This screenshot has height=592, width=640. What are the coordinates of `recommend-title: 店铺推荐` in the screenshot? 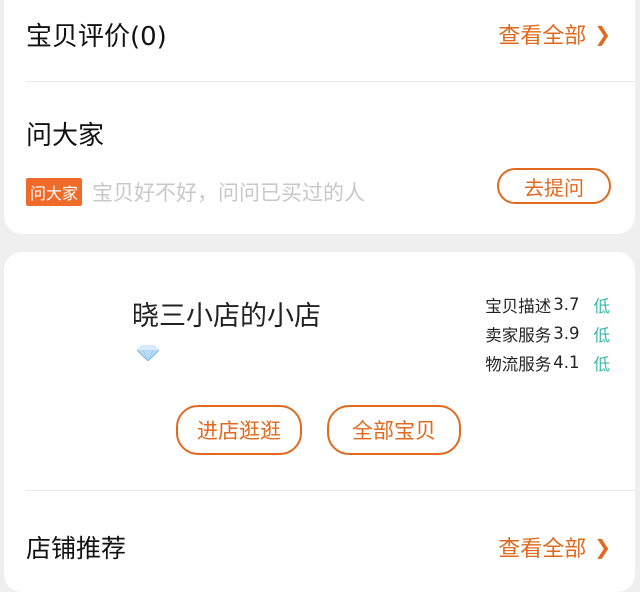 It's located at (76, 548).